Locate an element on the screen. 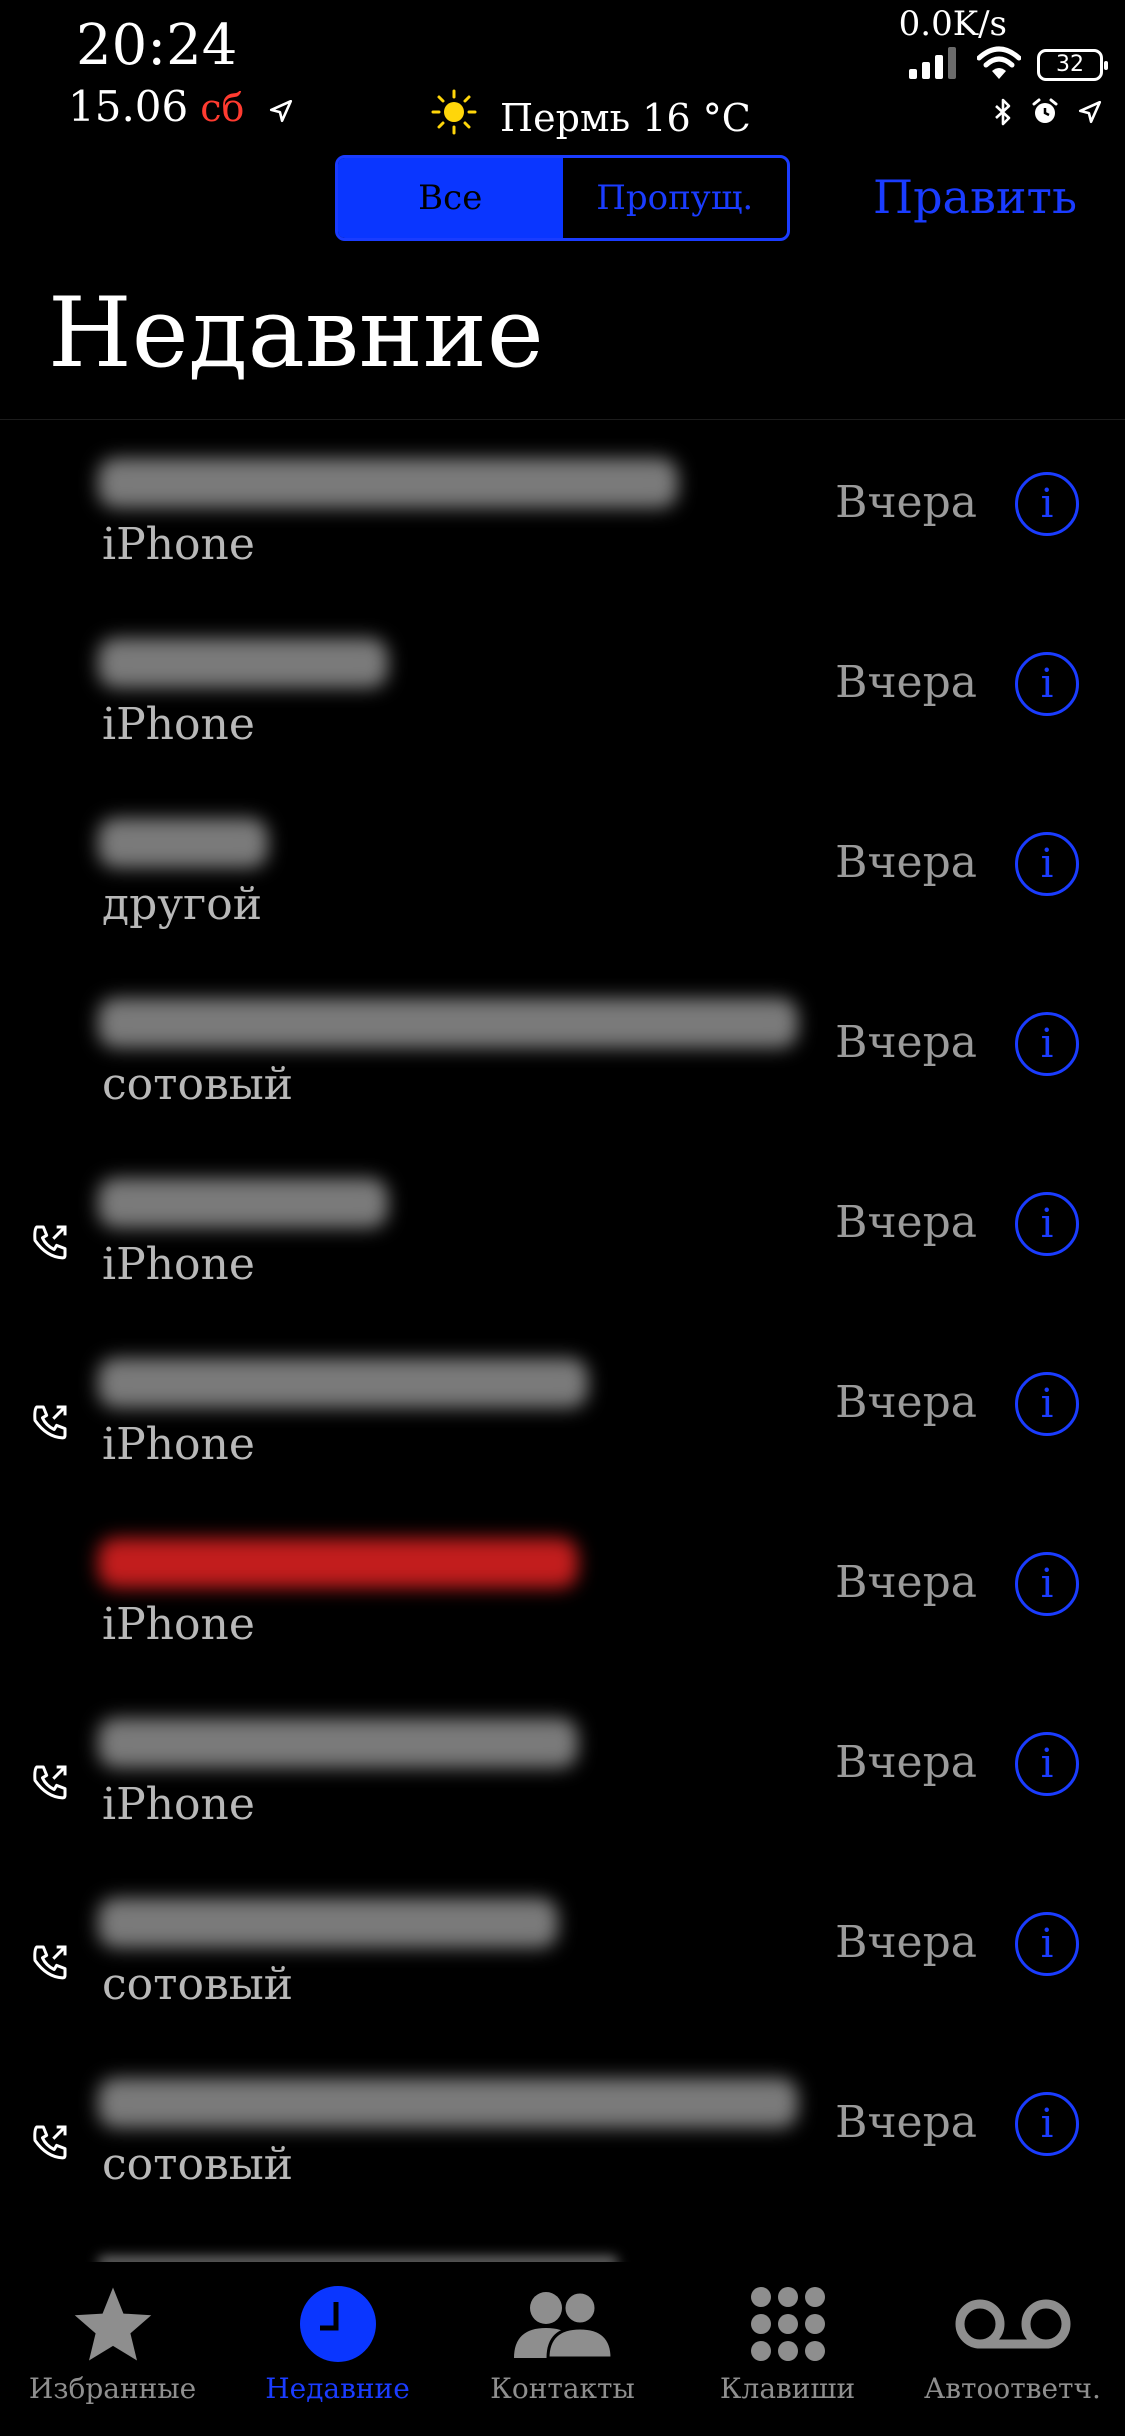 Image resolution: width=1125 pixels, height=2436 pixels. phone-type: другой is located at coordinates (182, 904).